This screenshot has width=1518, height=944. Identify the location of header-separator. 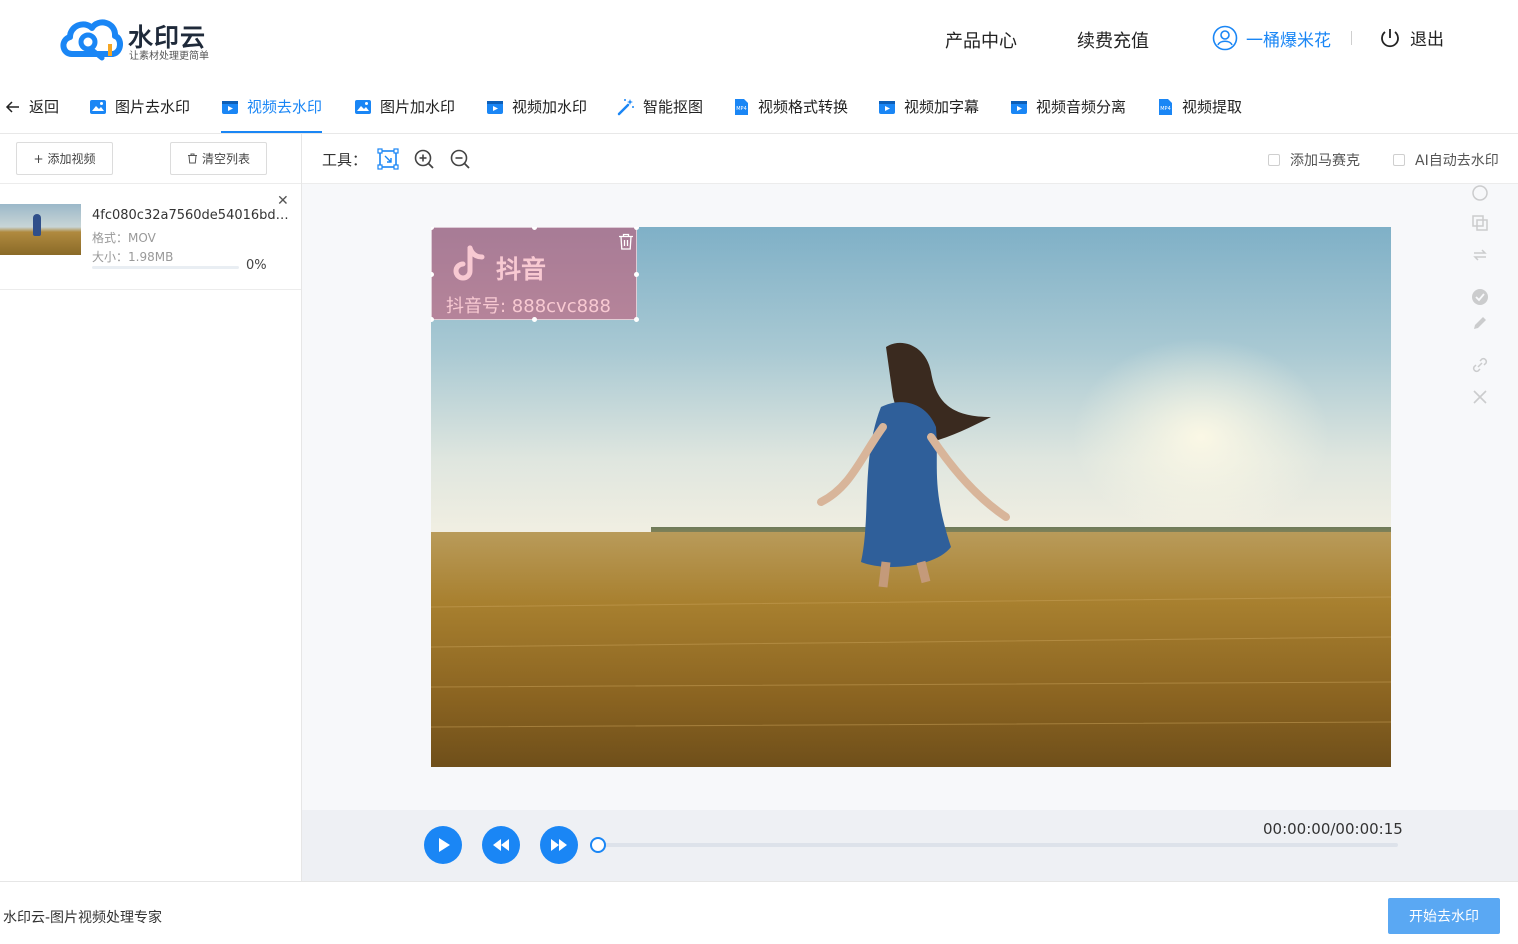
(1351, 38).